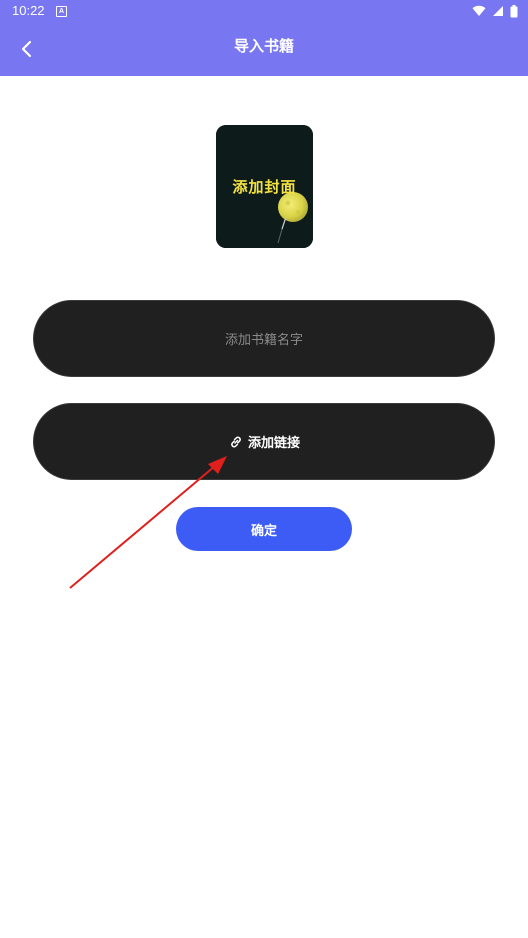  Describe the element at coordinates (264, 11) in the screenshot. I see `status-bar: 10:22 A` at that location.